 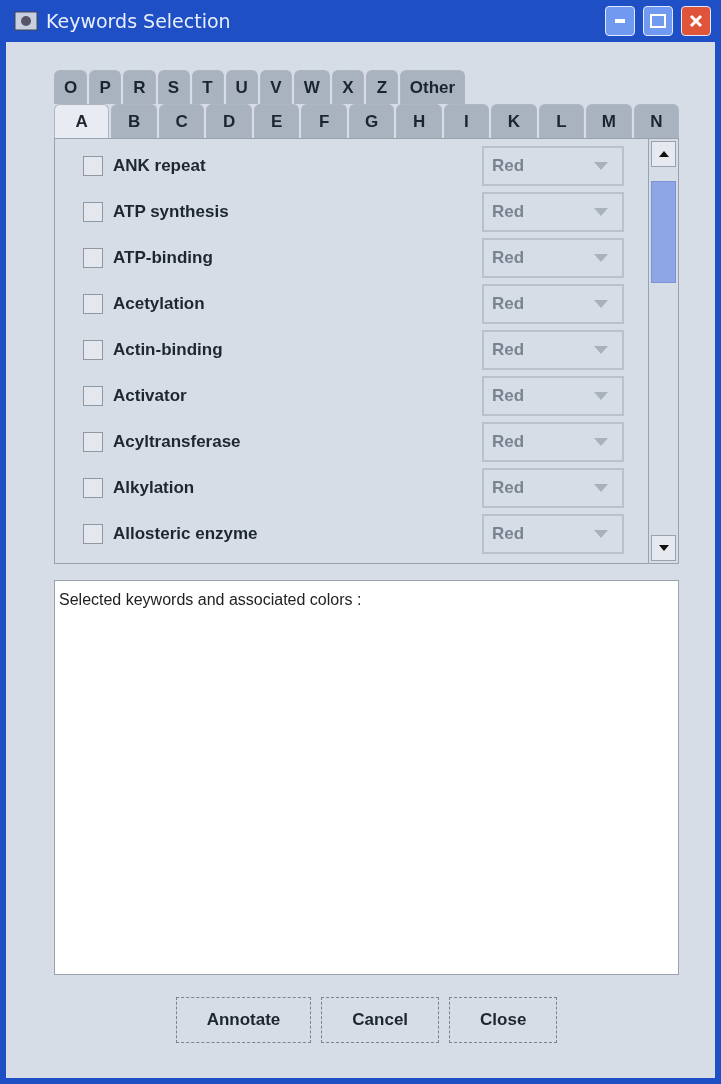 What do you see at coordinates (371, 121) in the screenshot?
I see `letter-tab: G` at bounding box center [371, 121].